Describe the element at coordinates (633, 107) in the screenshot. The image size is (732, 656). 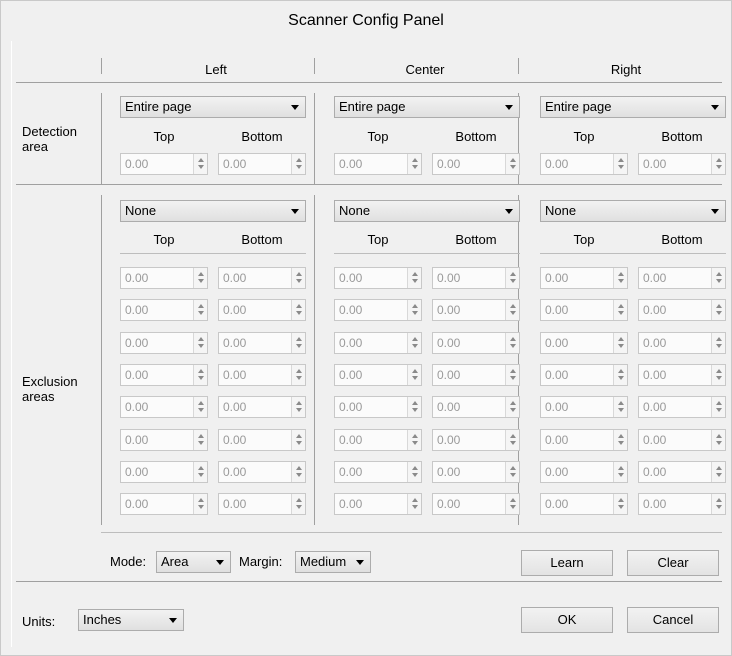
I see `detection-select-right: Entire page` at that location.